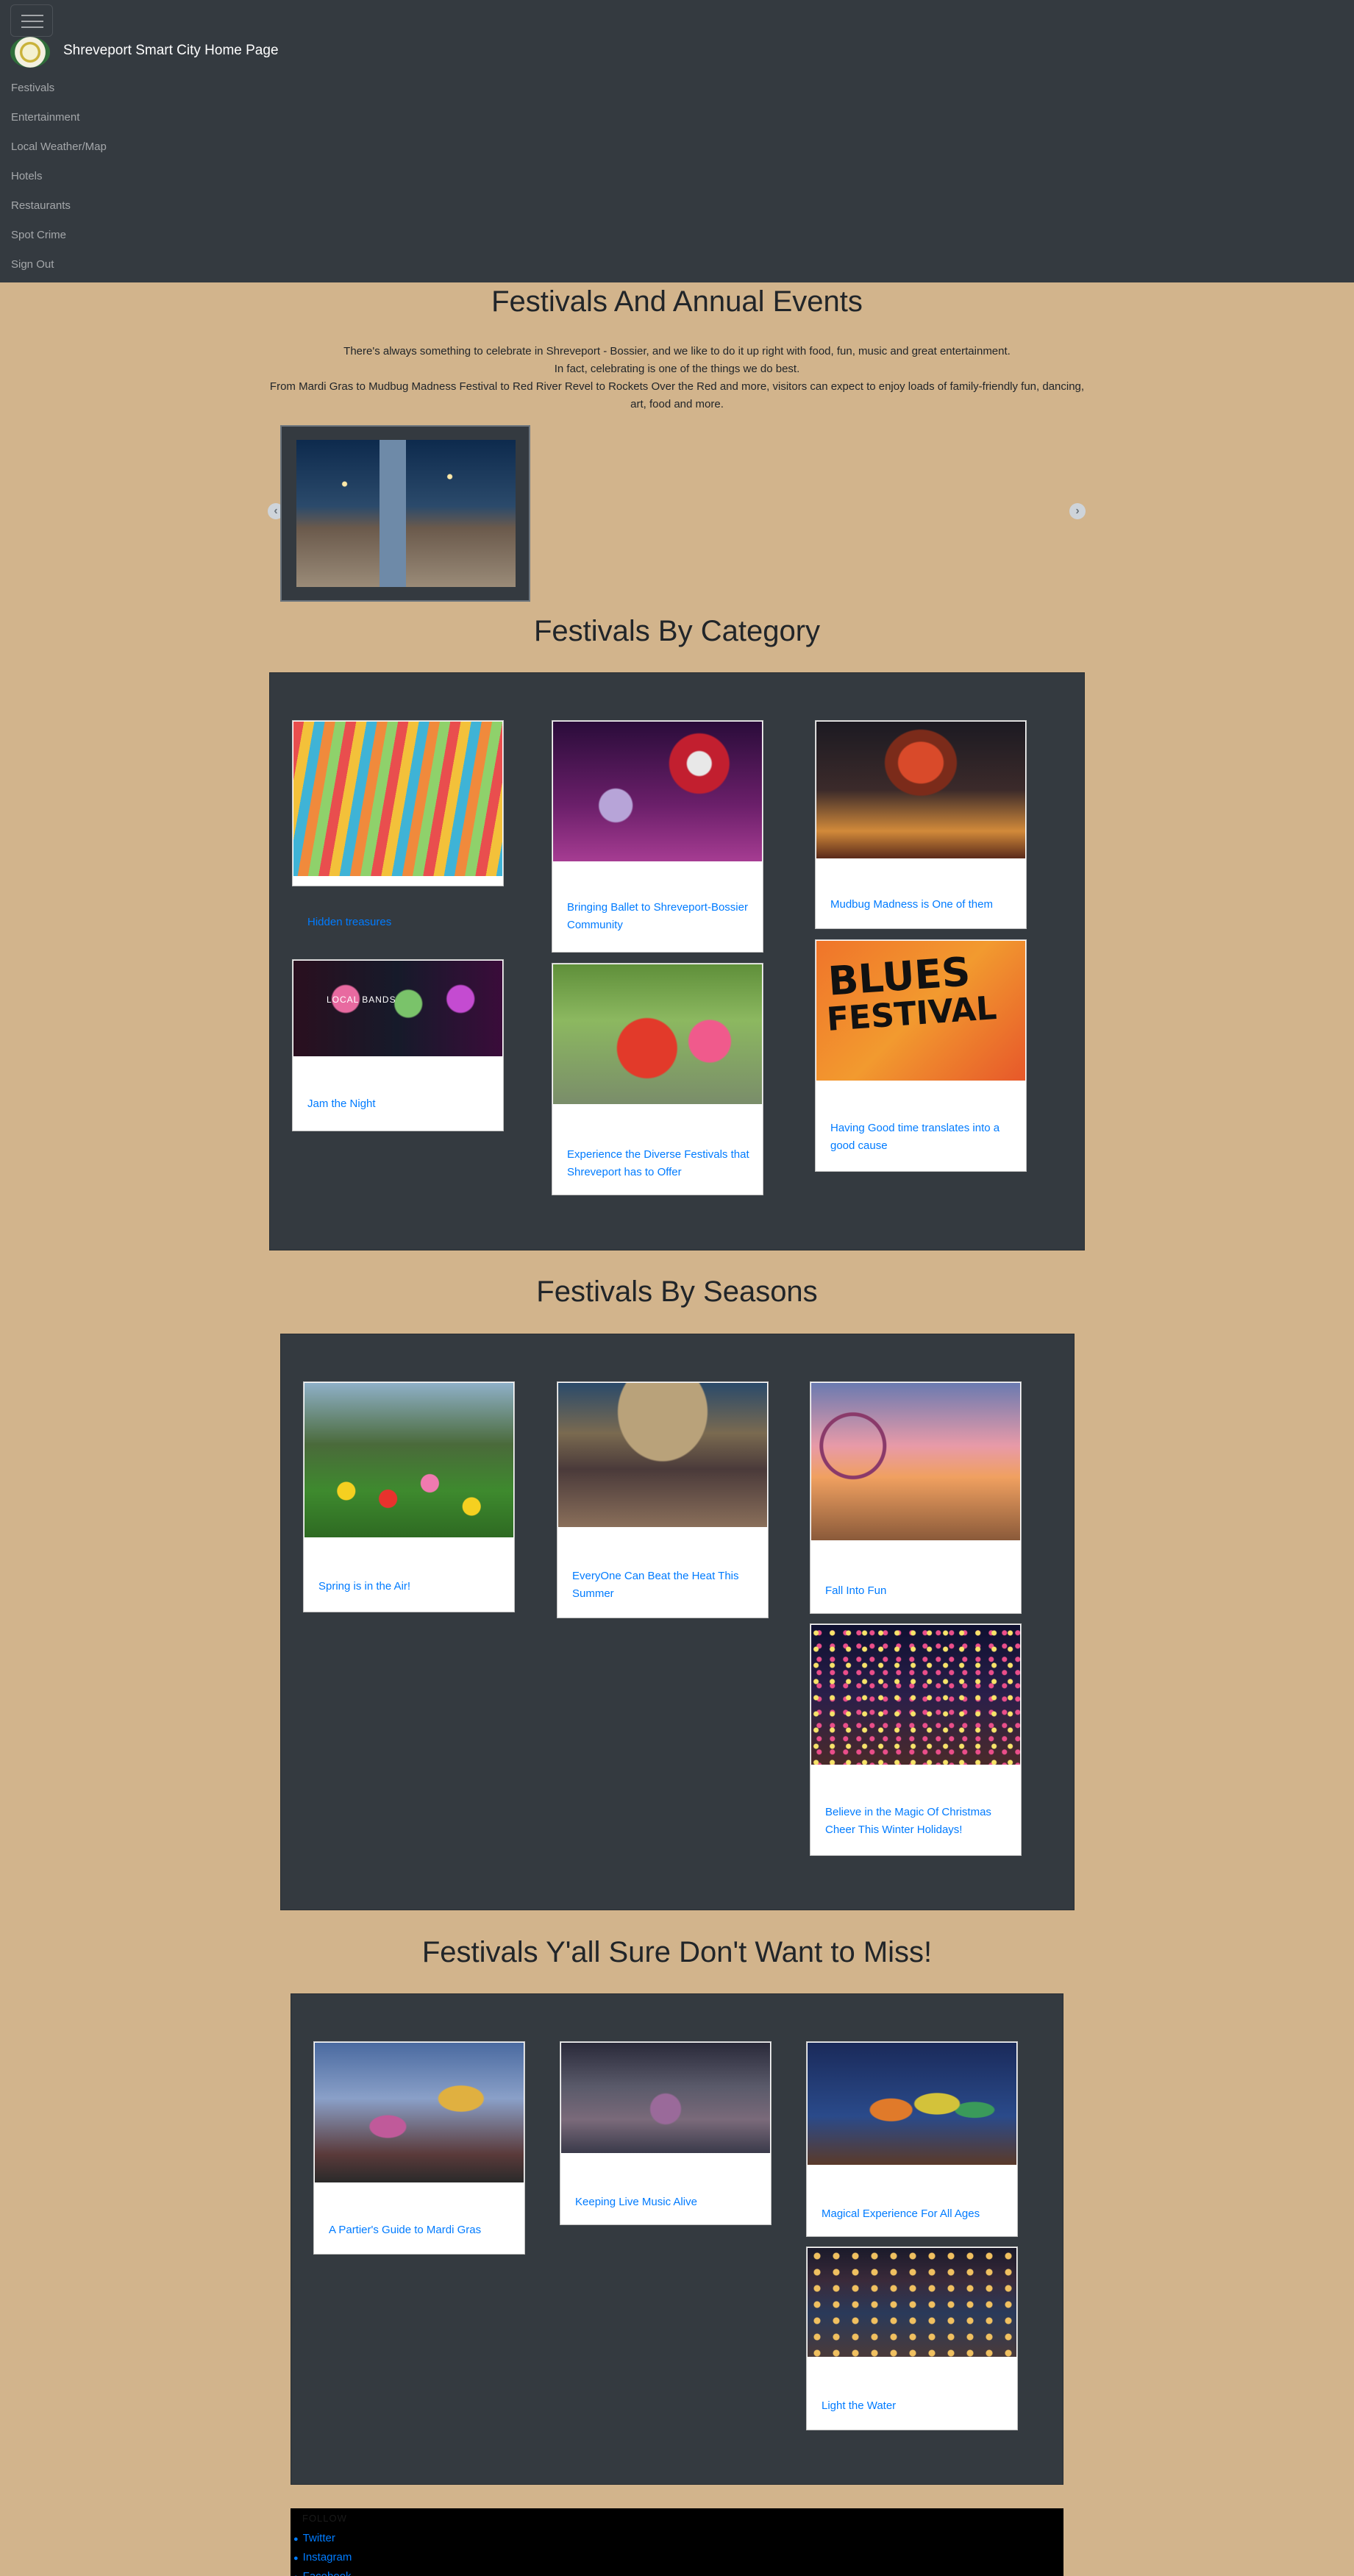 The image size is (1354, 2576). Describe the element at coordinates (59, 117) in the screenshot. I see `nav-item-entertainment: Entertainment` at that location.